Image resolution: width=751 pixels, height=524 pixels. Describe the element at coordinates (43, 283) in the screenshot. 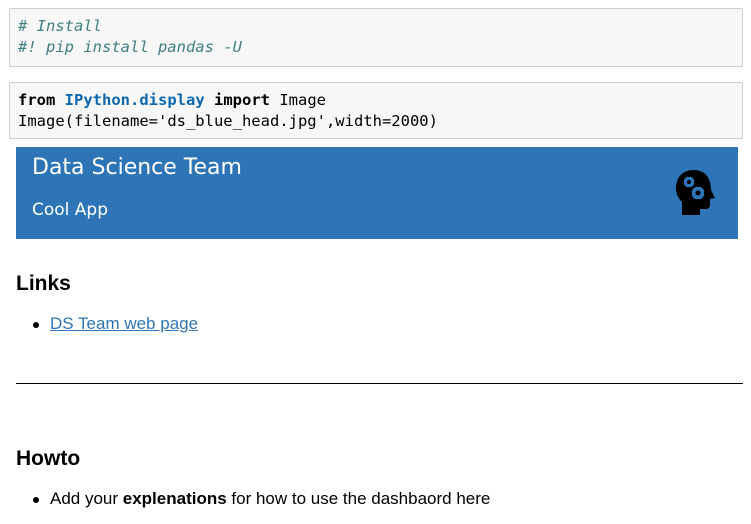

I see `links-heading: Links` at that location.